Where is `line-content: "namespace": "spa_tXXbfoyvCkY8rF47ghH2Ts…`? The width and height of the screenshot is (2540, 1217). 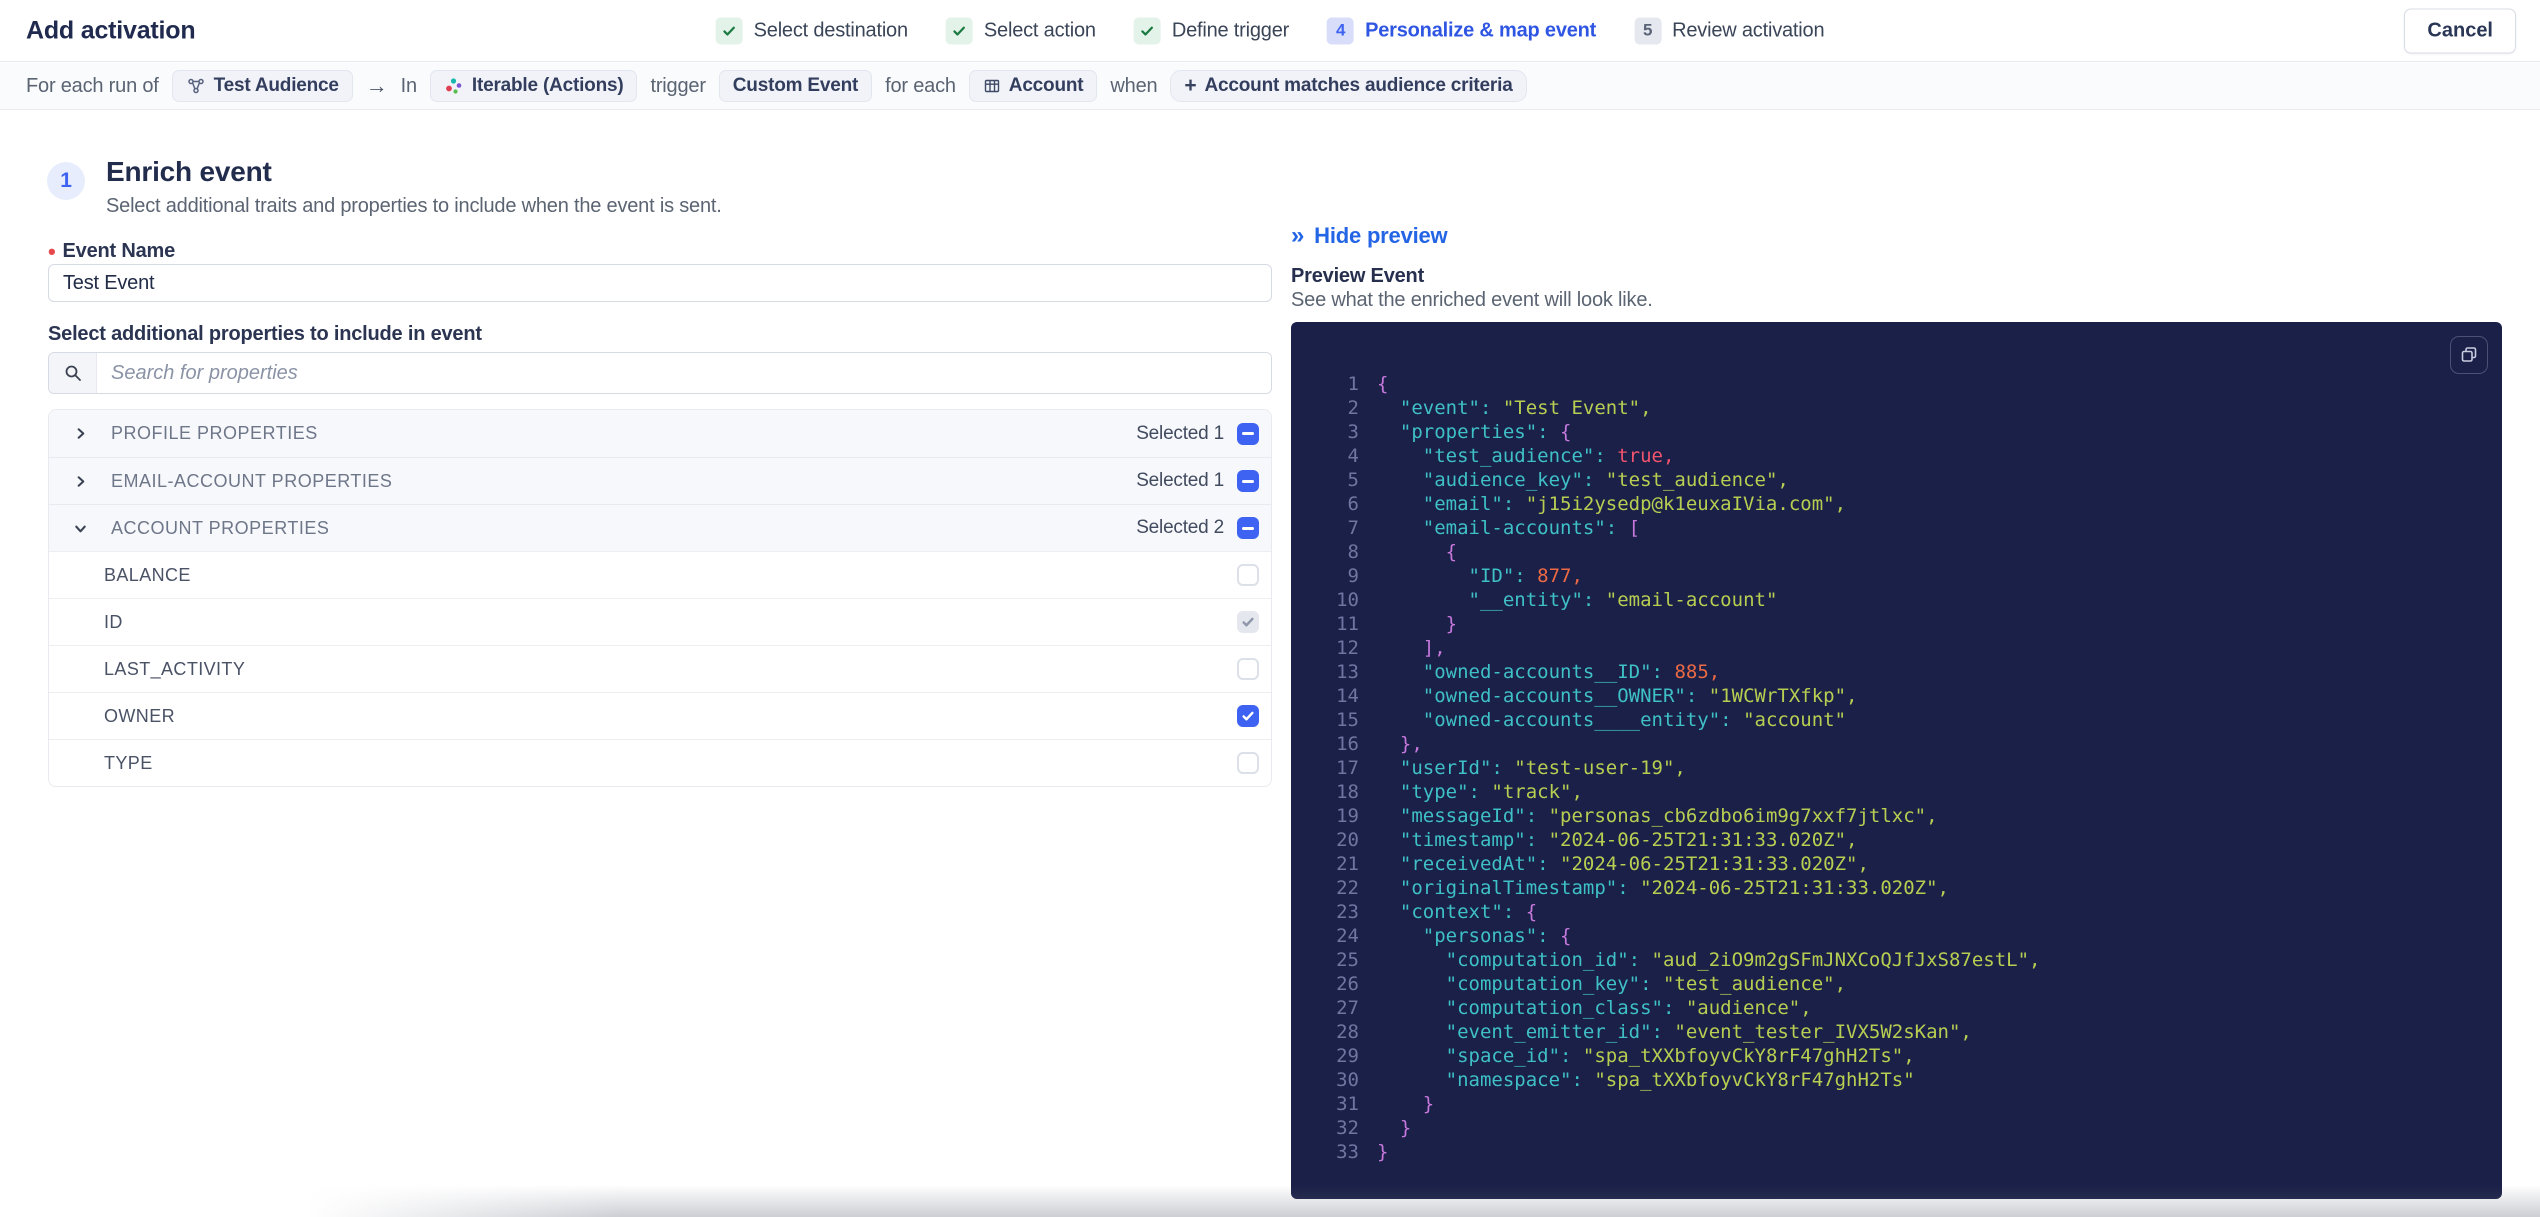 line-content: "namespace": "spa_tXXbfoyvCkY8rF47ghH2Ts… is located at coordinates (1680, 1080).